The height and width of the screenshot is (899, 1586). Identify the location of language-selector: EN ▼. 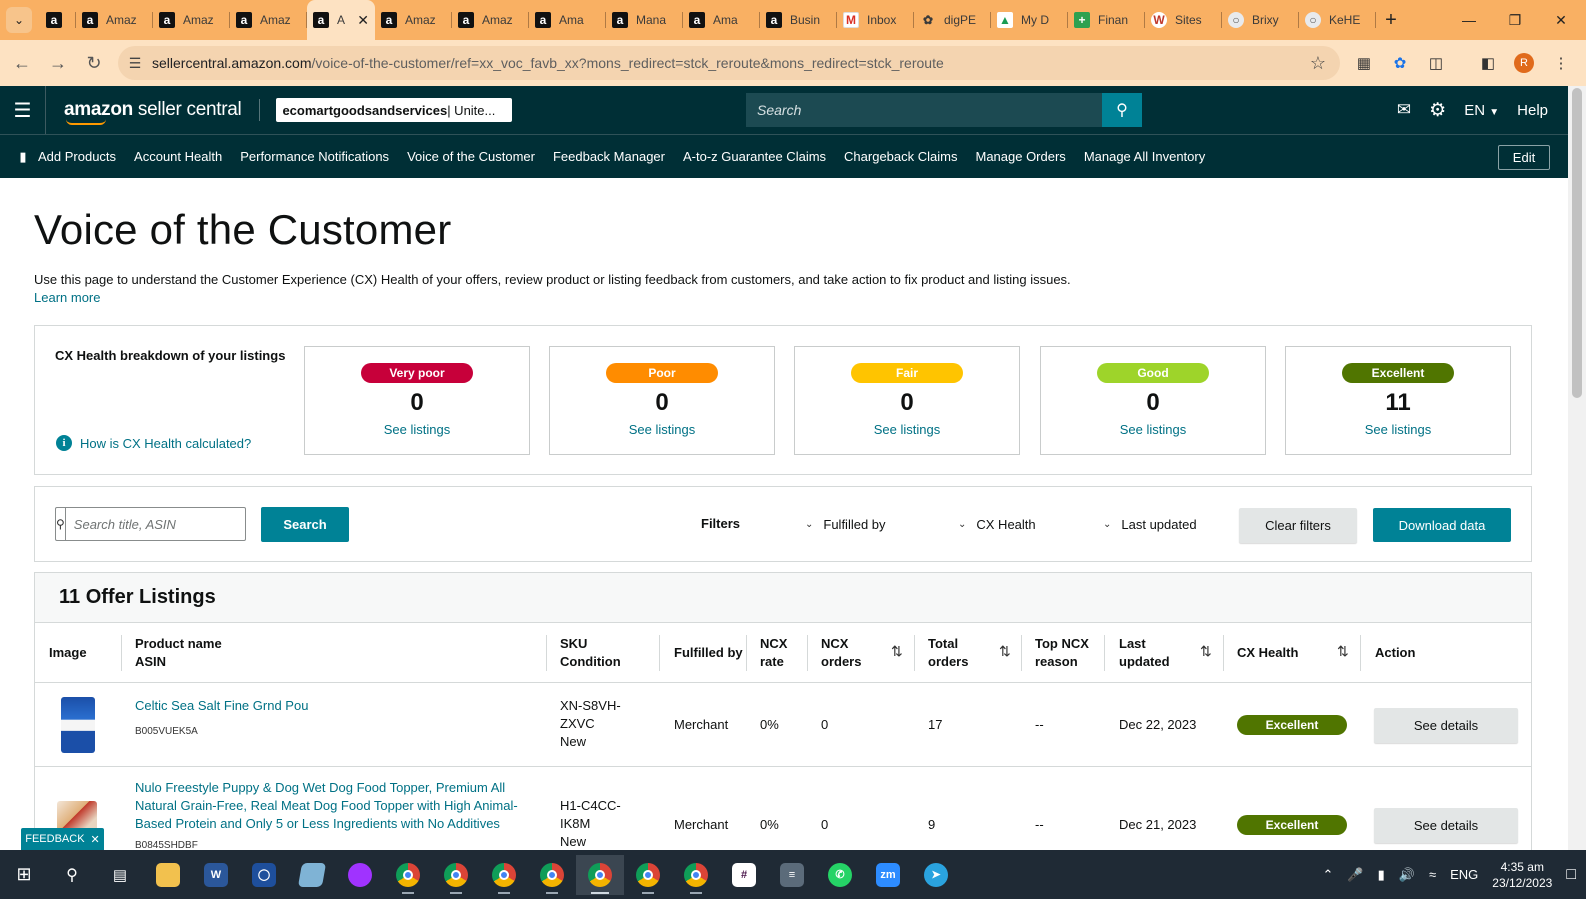
(1481, 110).